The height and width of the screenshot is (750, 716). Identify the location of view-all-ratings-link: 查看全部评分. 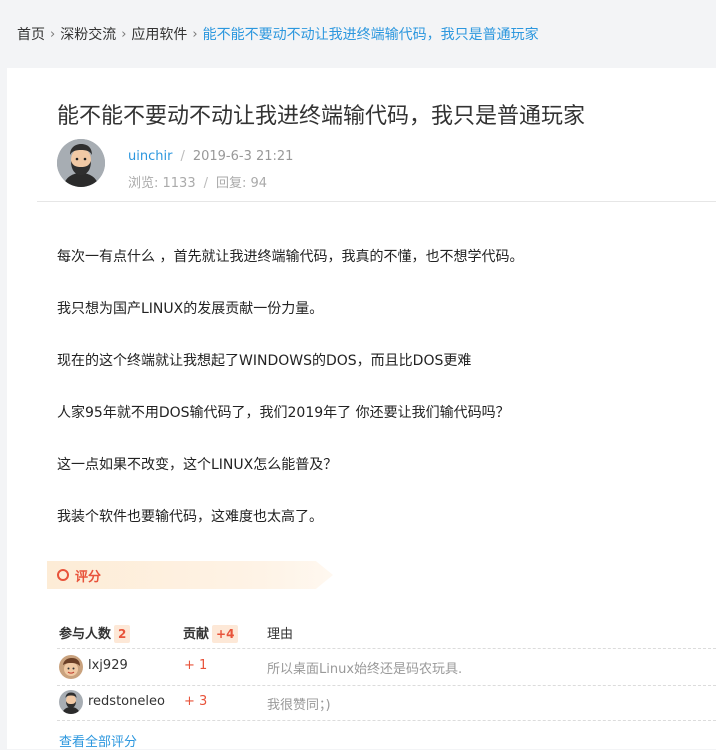
(98, 740).